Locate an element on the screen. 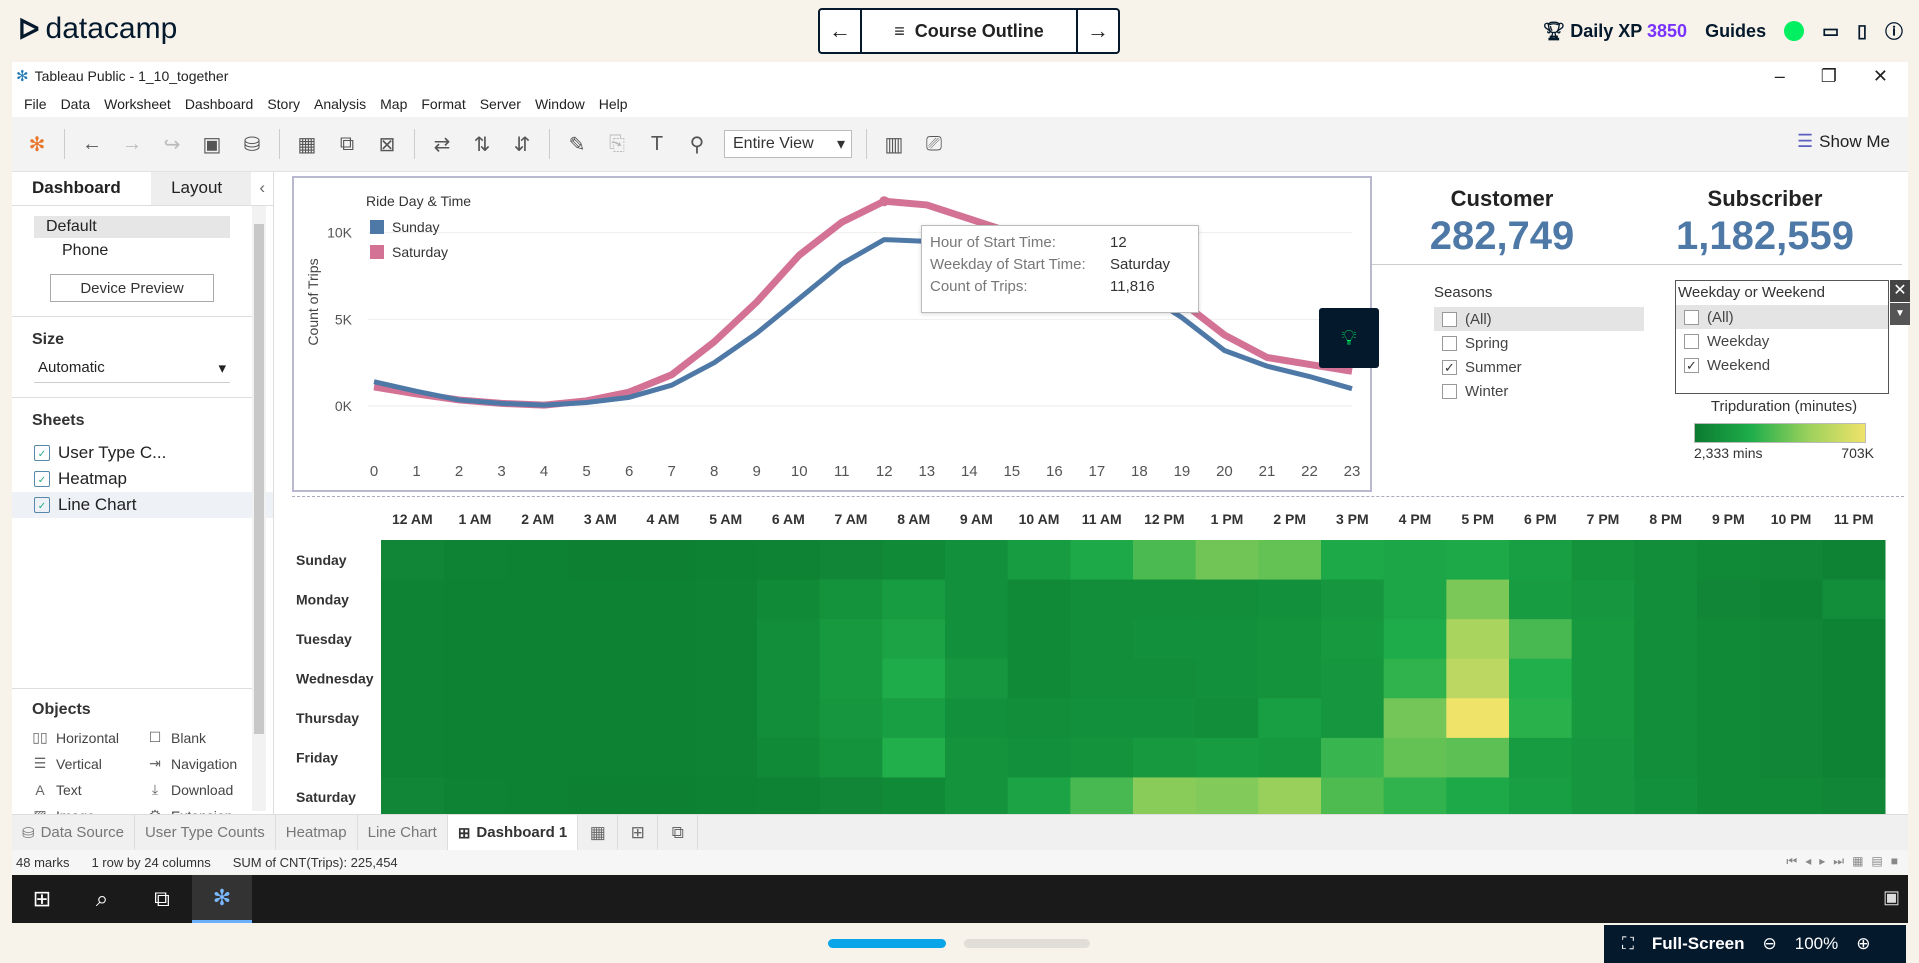 The height and width of the screenshot is (963, 1919). clear-sheet-icon: ⊠ is located at coordinates (387, 144).